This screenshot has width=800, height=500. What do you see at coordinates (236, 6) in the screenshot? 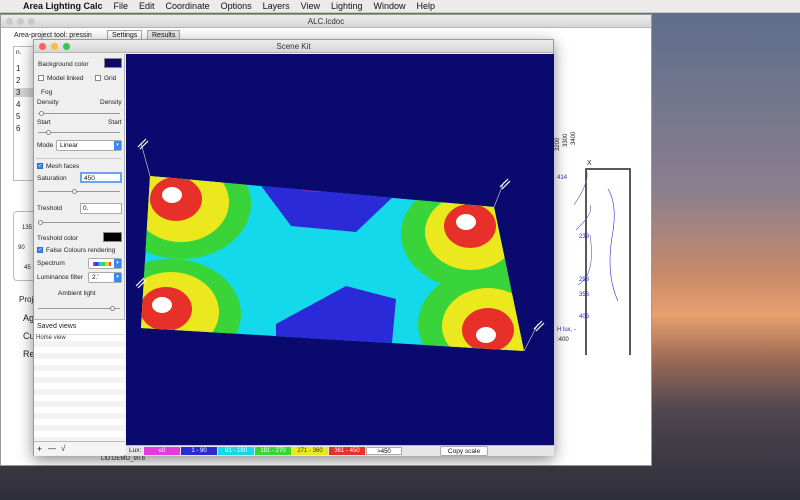
I see `menu-options: Options` at bounding box center [236, 6].